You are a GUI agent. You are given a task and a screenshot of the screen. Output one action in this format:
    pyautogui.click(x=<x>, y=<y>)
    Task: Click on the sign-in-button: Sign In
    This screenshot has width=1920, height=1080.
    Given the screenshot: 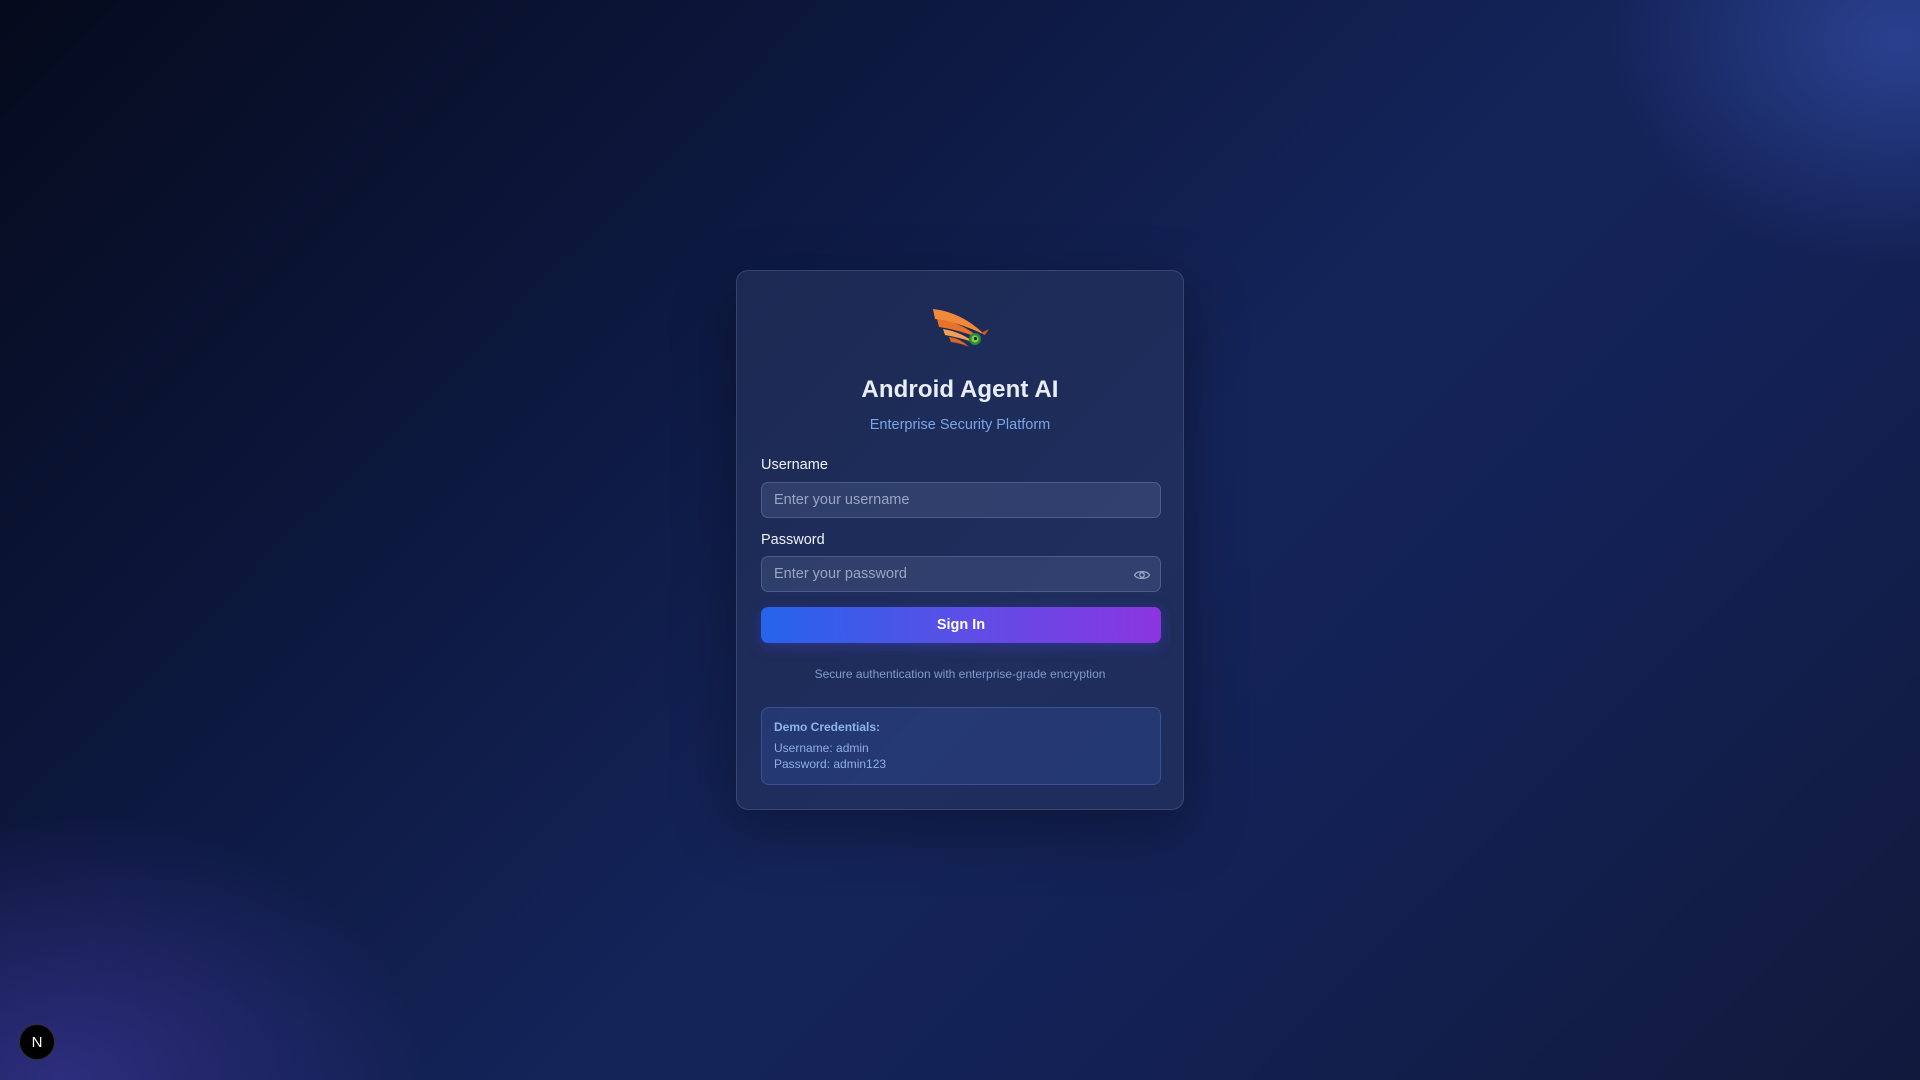 What is the action you would take?
    pyautogui.click(x=961, y=625)
    